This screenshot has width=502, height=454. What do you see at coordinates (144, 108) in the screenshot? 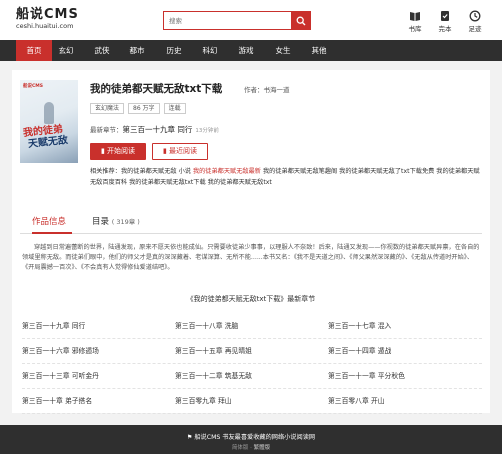
I see `tag-wordcount: 86 万字` at bounding box center [144, 108].